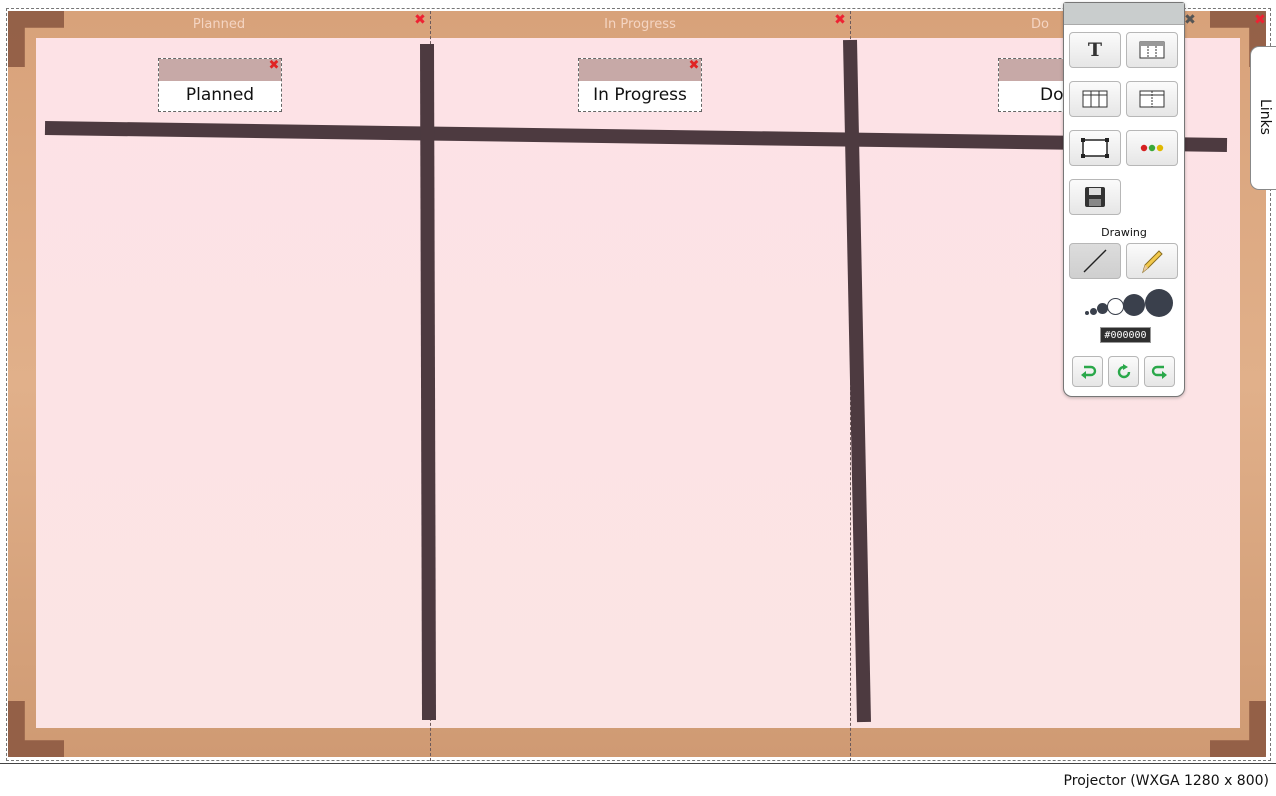  I want to click on save-button, so click(1095, 197).